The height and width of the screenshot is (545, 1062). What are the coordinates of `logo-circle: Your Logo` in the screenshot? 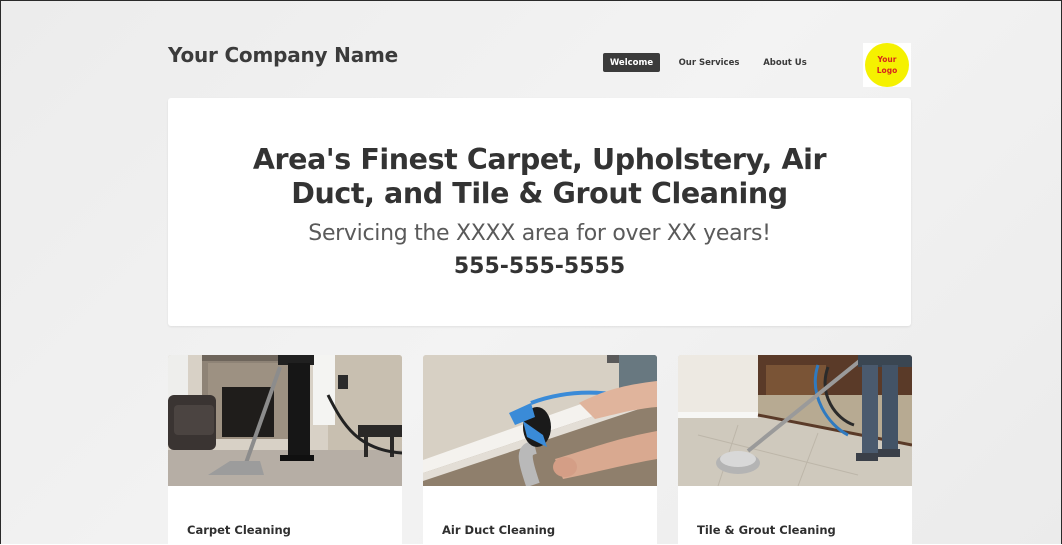 It's located at (887, 65).